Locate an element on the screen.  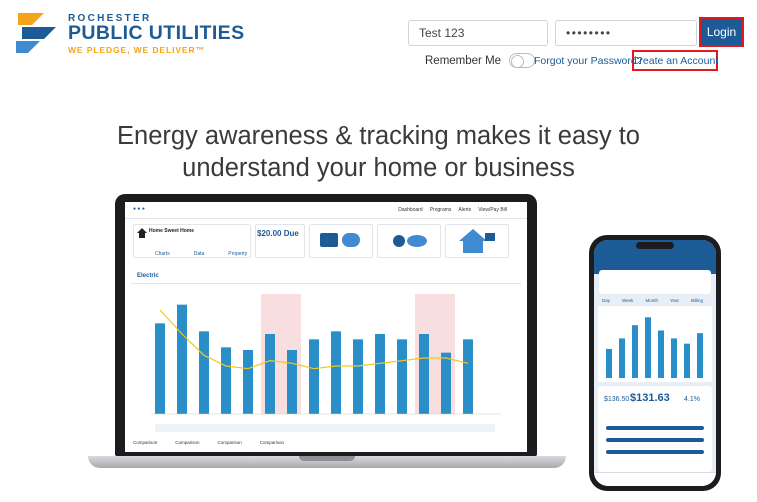
logo-name: PUBLIC UTILITIES is located at coordinates (156, 33).